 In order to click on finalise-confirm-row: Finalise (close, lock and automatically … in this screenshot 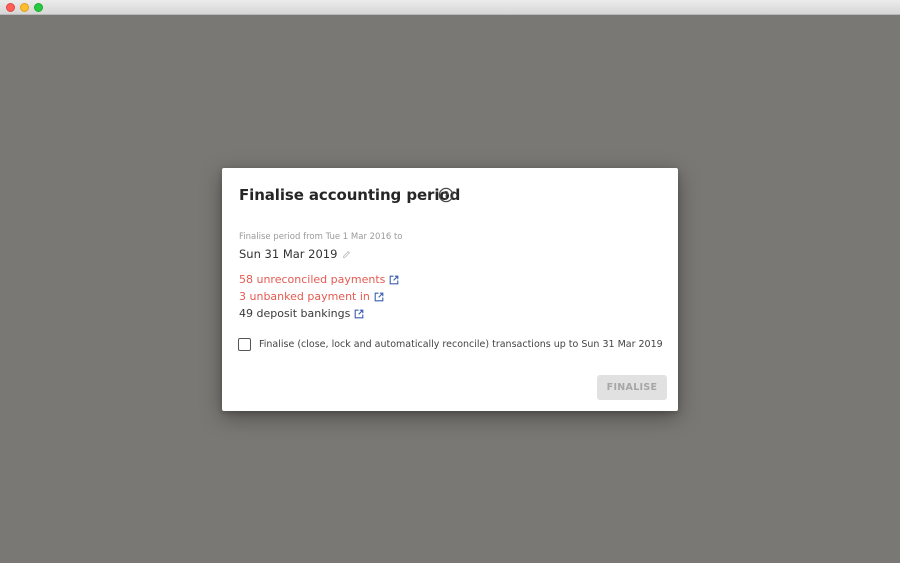, I will do `click(450, 344)`.